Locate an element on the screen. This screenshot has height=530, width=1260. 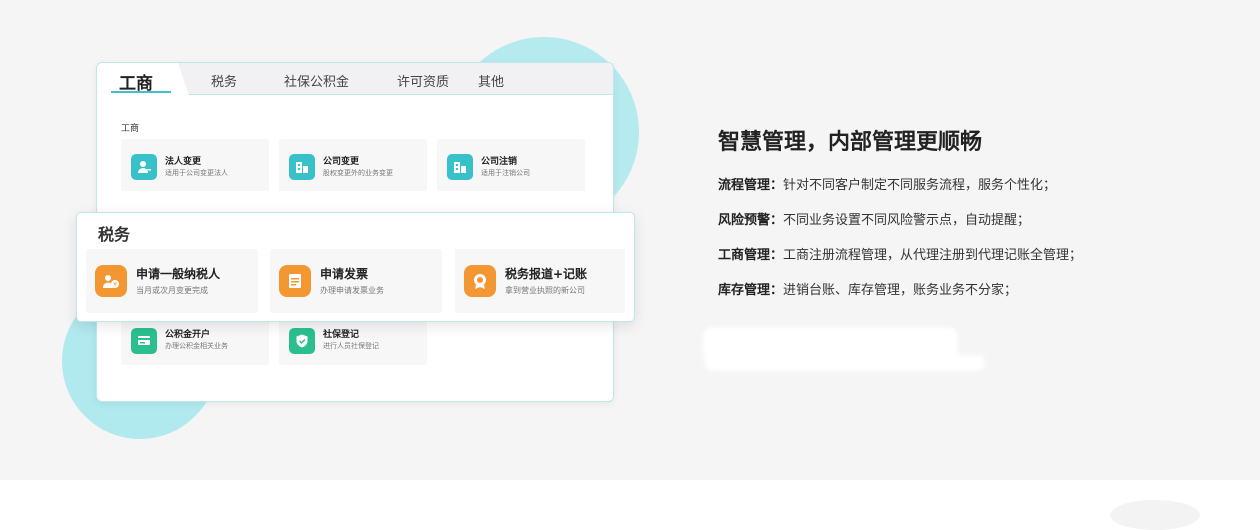
card-title: 税务报道+记账 is located at coordinates (546, 274).